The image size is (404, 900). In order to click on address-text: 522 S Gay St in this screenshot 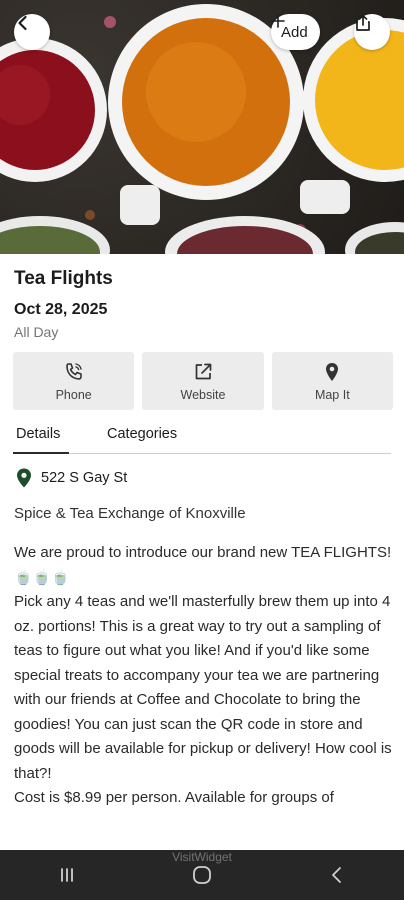, I will do `click(84, 478)`.